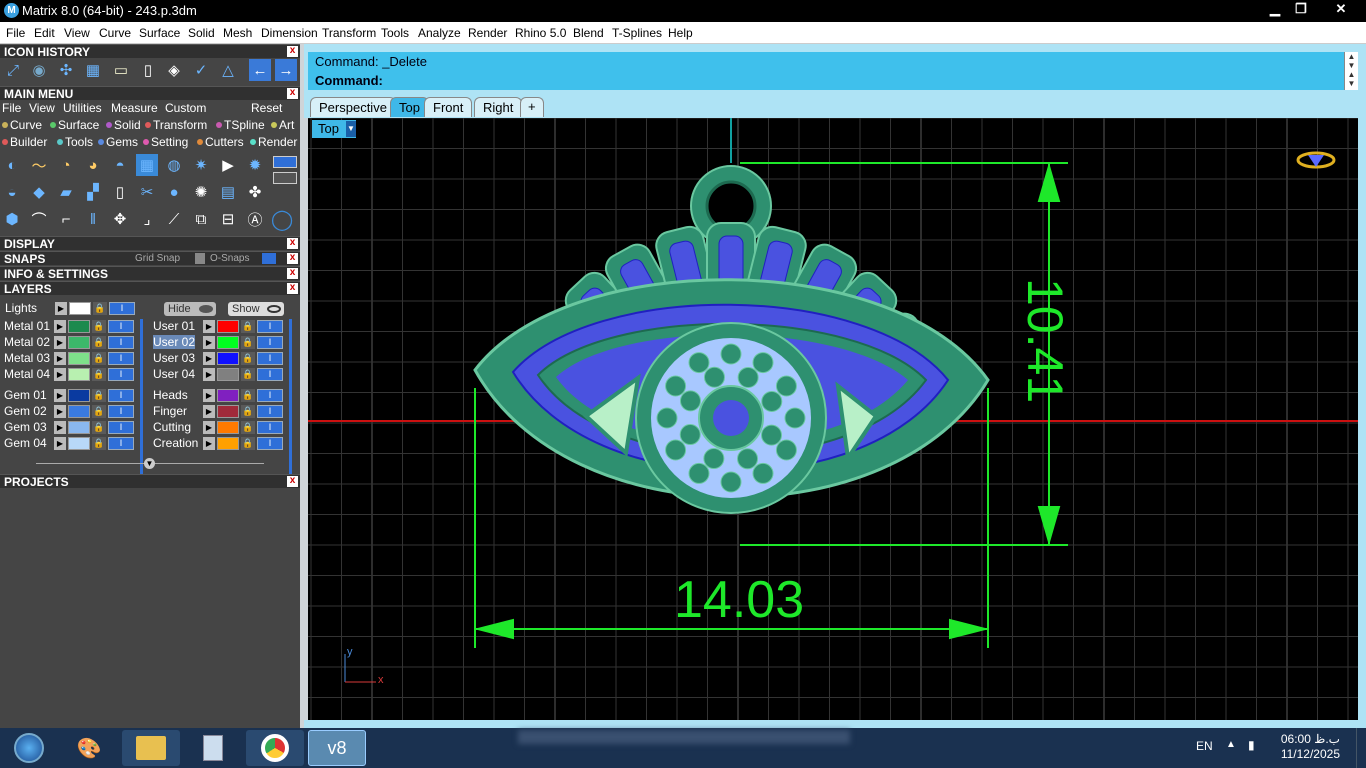 The image size is (1366, 768). I want to click on layer-row: Gem 03 ▶ 🔒 I, so click(71, 427).